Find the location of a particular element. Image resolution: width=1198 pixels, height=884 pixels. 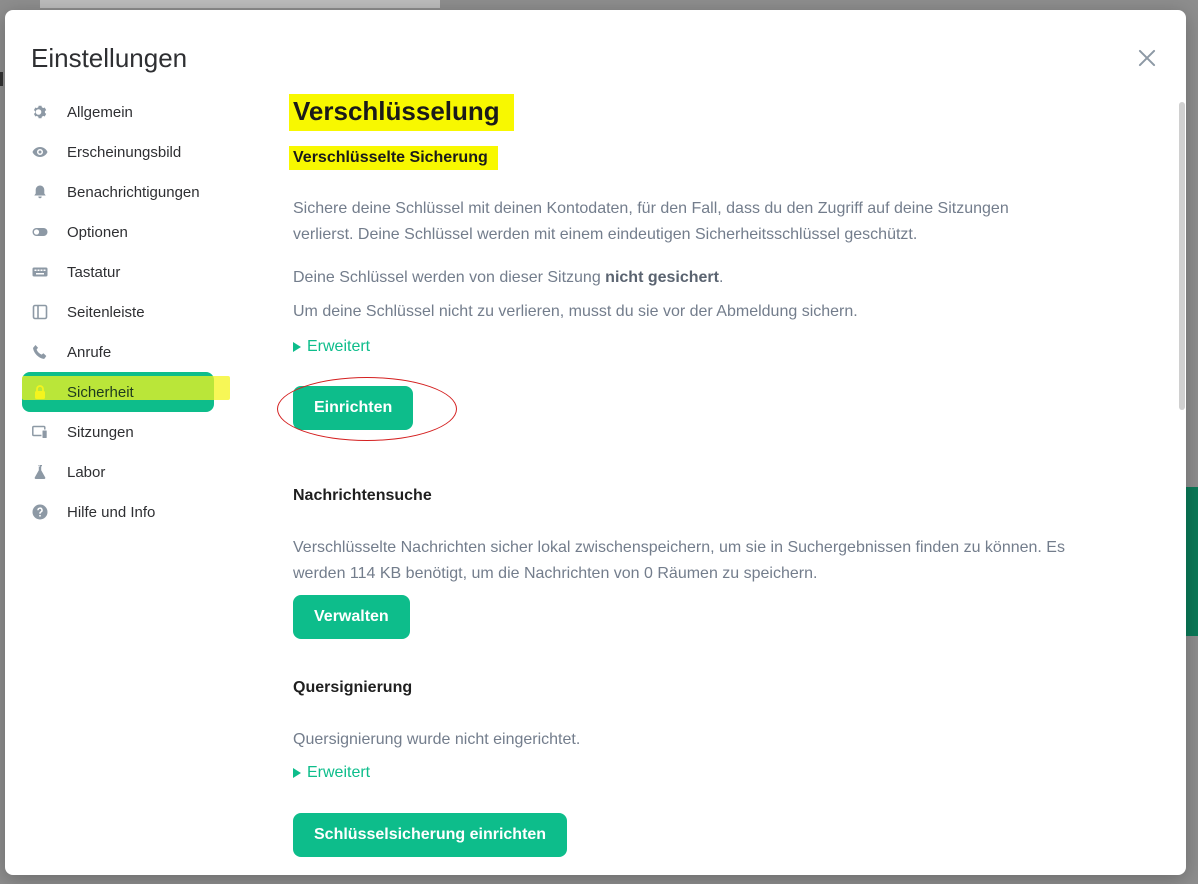

sidebar-item-erscheinungsbild: Erscheinungsbild is located at coordinates (122, 152).